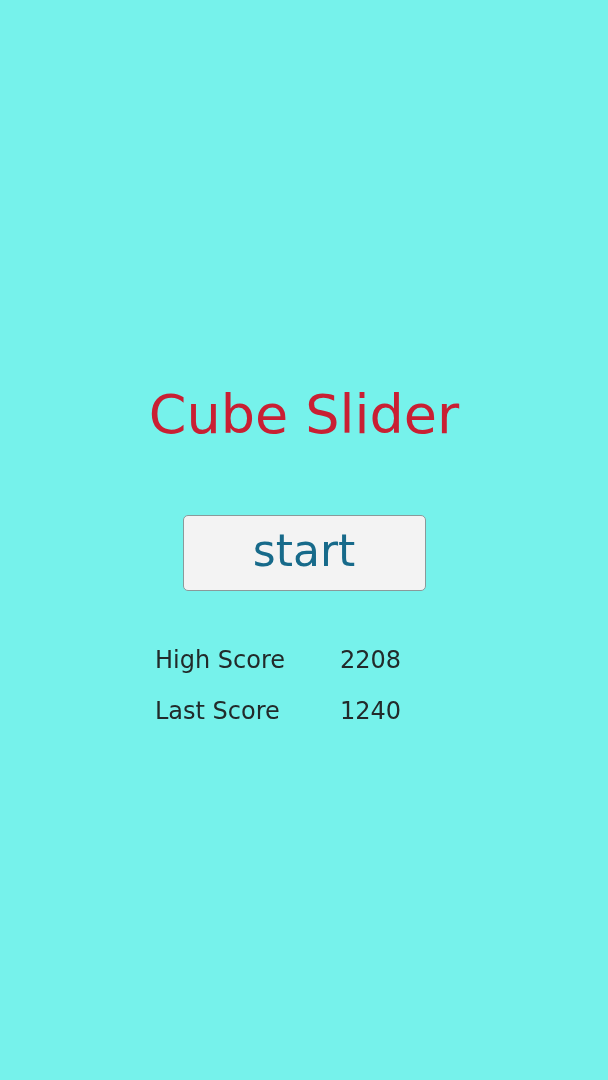 The width and height of the screenshot is (608, 1080). I want to click on score-label: Last Score, so click(218, 711).